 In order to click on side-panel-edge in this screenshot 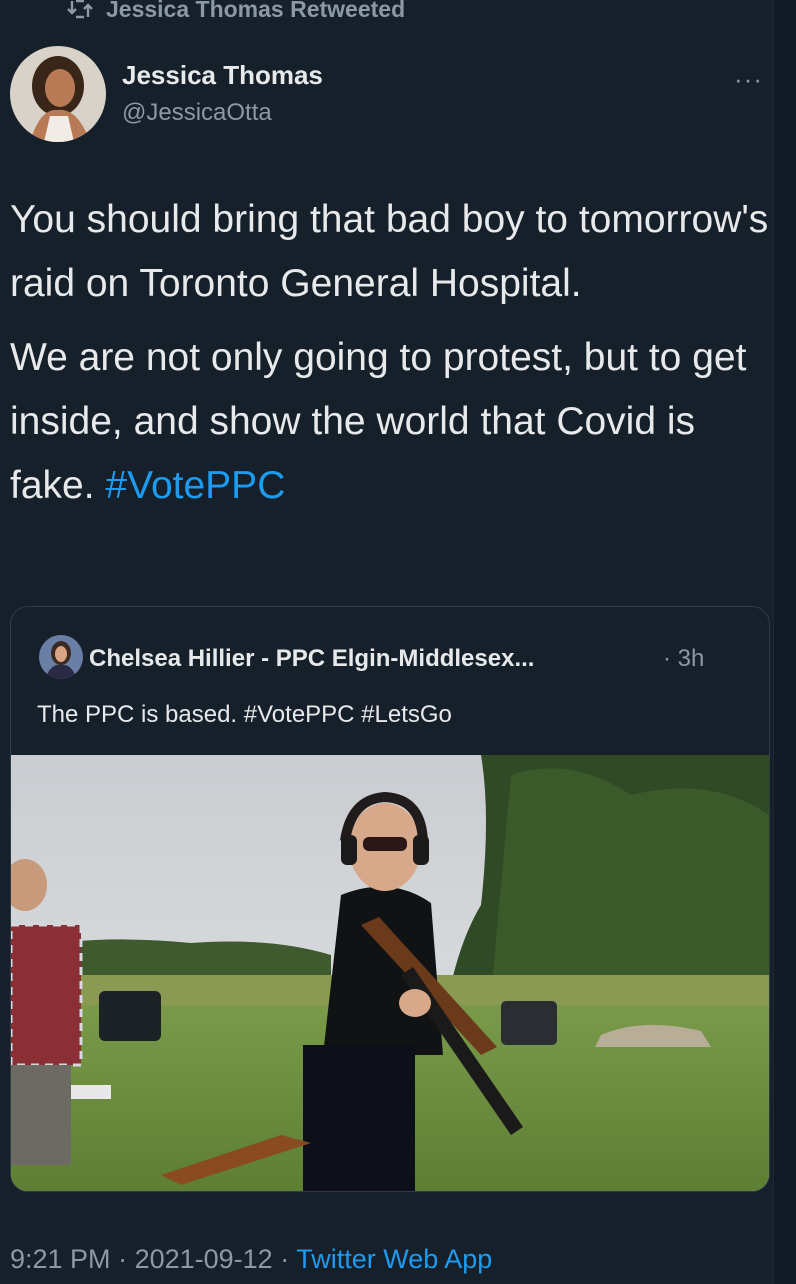, I will do `click(784, 642)`.